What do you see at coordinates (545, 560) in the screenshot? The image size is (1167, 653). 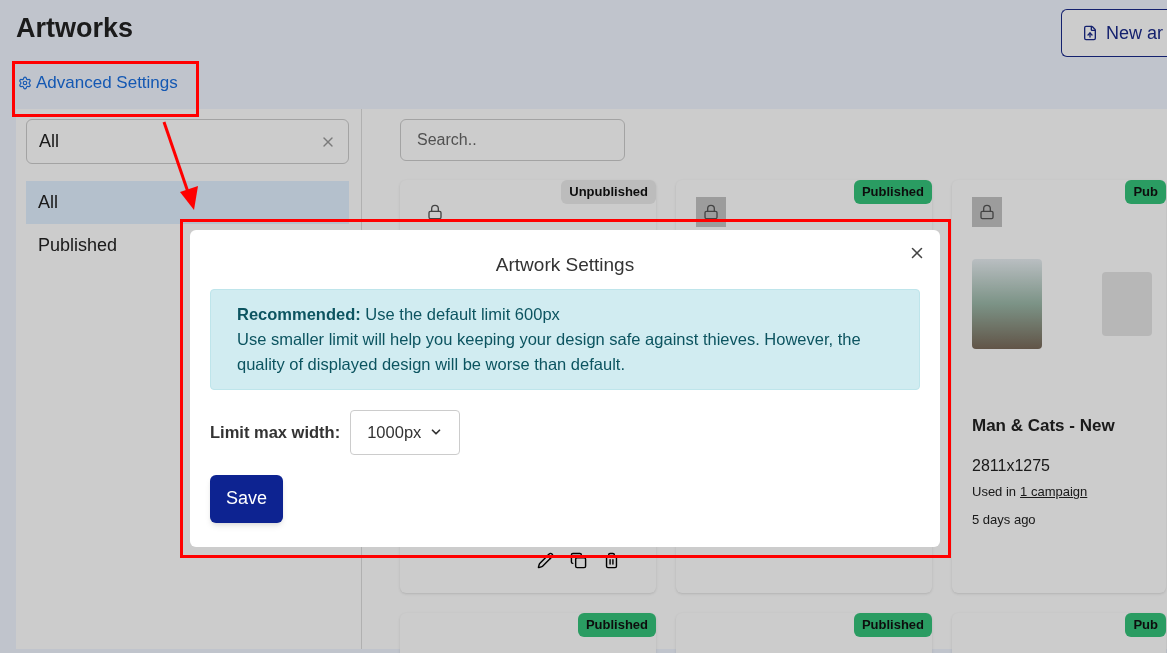 I see `edit-icon` at bounding box center [545, 560].